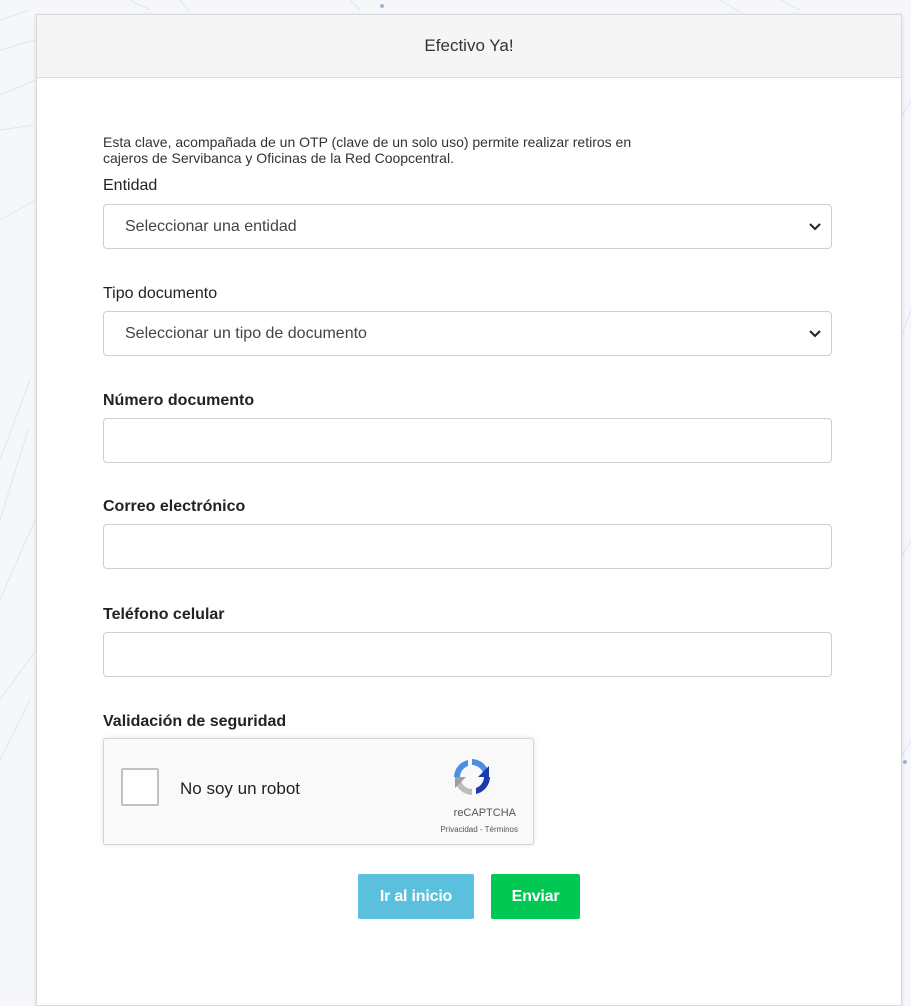  What do you see at coordinates (467, 440) in the screenshot?
I see `numero-documento-input` at bounding box center [467, 440].